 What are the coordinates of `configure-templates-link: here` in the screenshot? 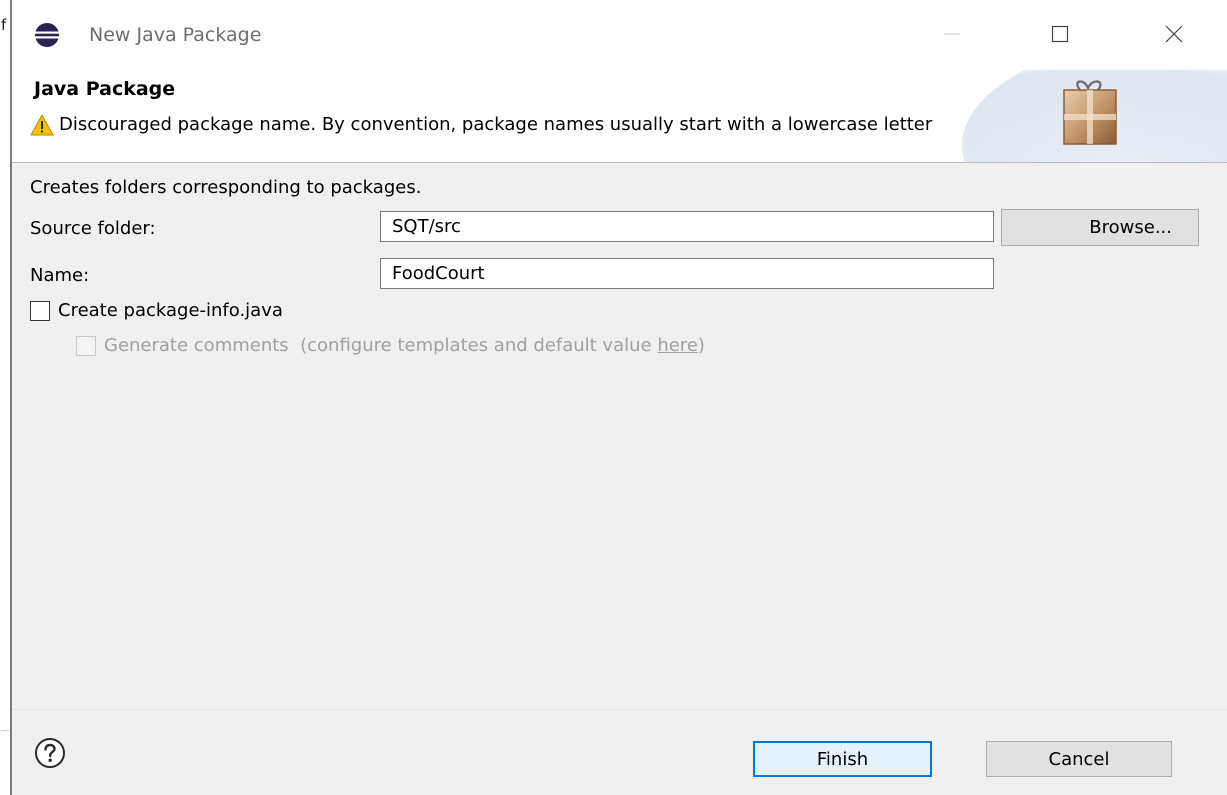 It's located at (677, 345).